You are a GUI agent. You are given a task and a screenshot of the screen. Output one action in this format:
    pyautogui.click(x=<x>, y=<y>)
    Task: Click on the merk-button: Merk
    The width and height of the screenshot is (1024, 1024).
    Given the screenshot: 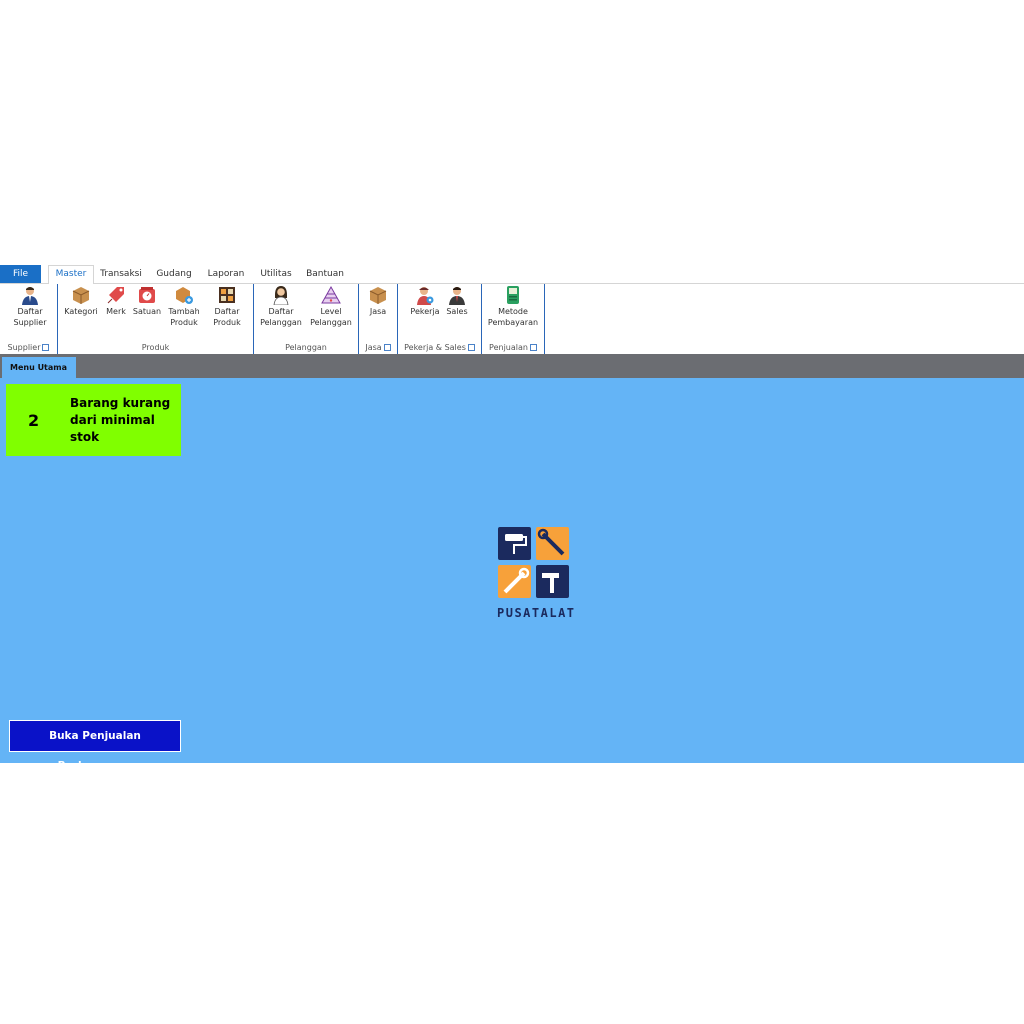 What is the action you would take?
    pyautogui.click(x=116, y=301)
    